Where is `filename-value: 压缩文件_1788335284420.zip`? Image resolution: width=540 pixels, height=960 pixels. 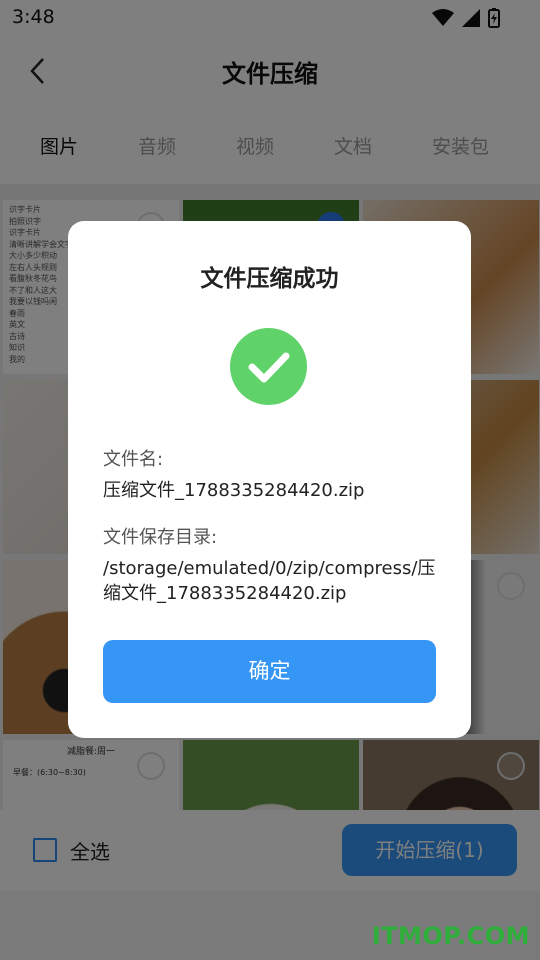 filename-value: 压缩文件_1788335284420.zip is located at coordinates (234, 490).